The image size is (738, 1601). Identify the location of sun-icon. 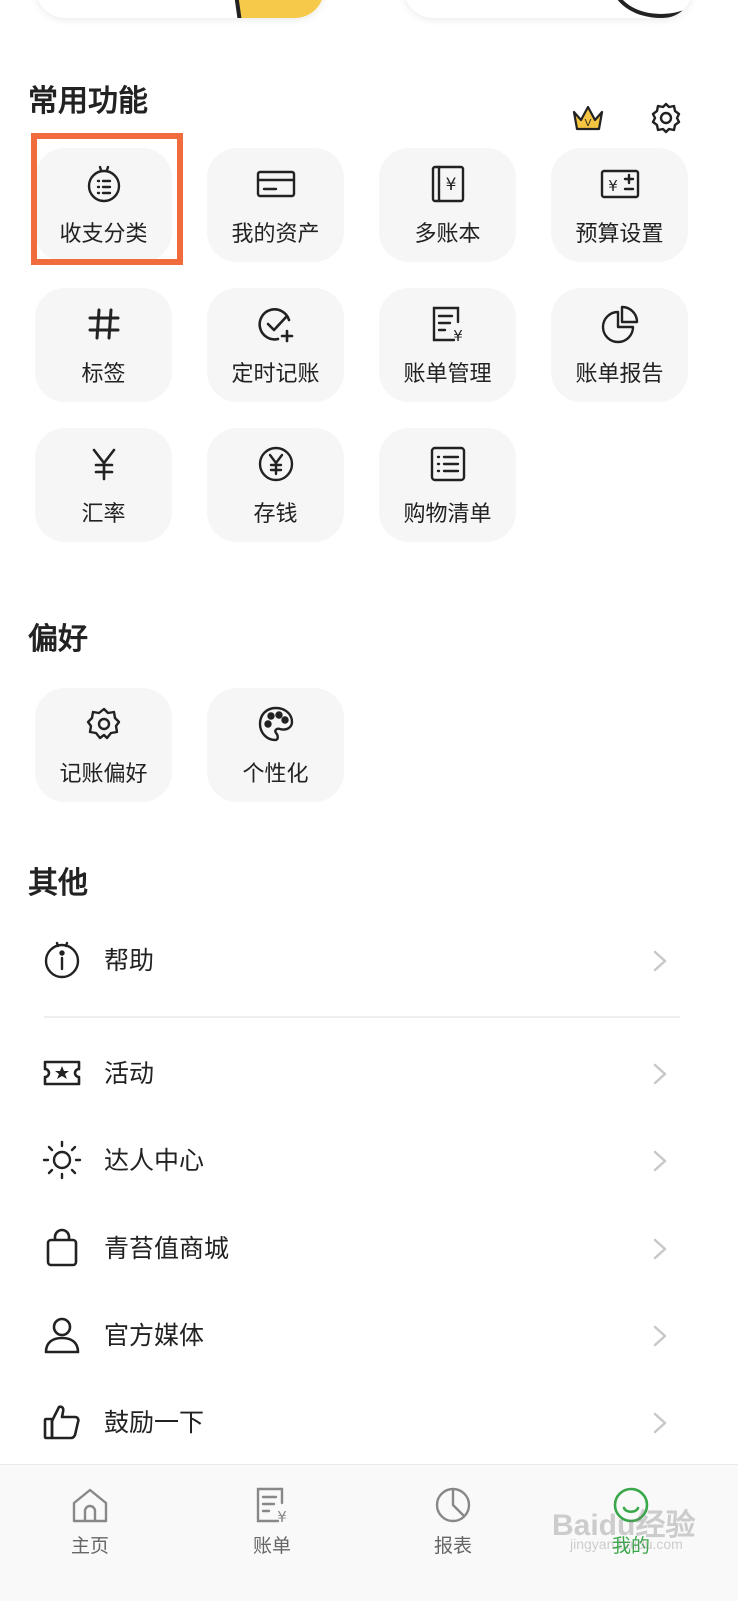
(62, 1160).